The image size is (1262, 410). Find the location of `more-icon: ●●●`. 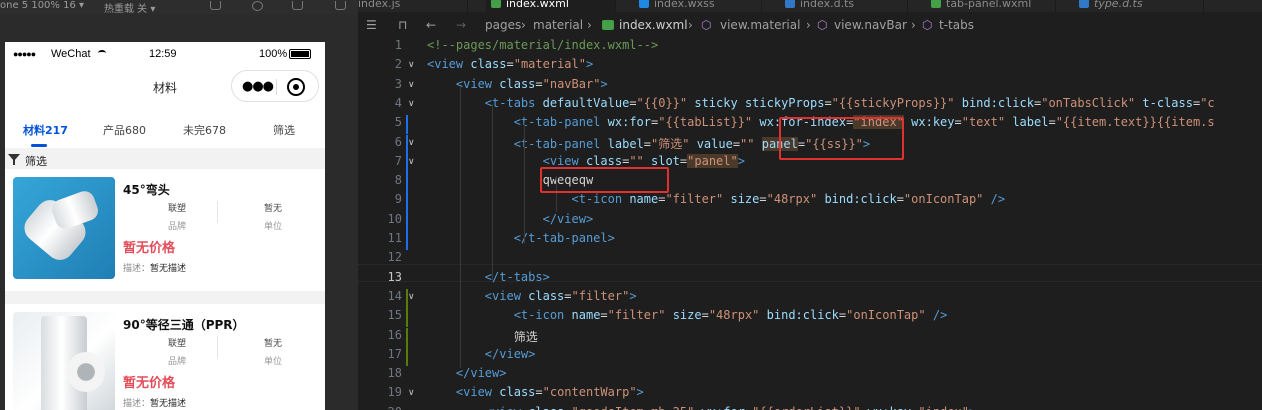

more-icon: ●●● is located at coordinates (258, 86).